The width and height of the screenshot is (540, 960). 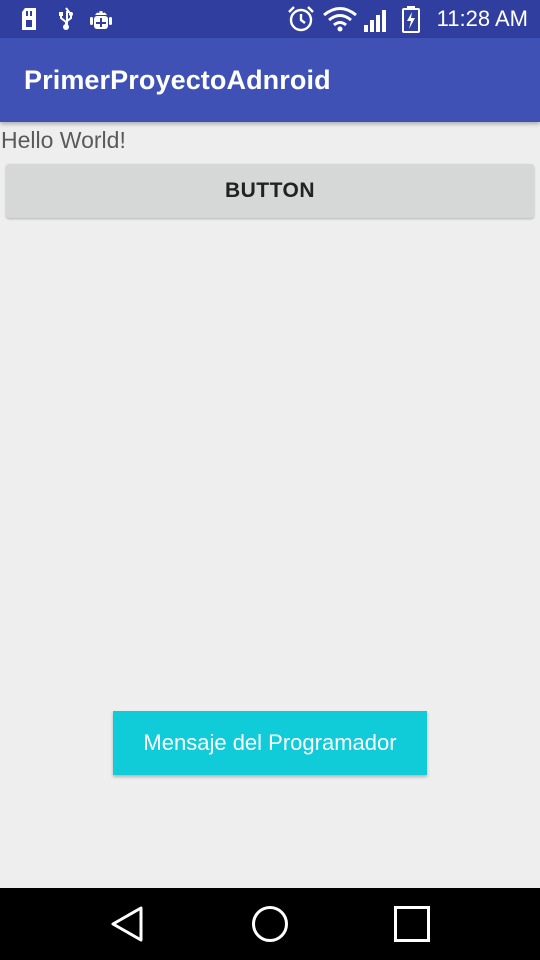 What do you see at coordinates (63, 140) in the screenshot?
I see `hello-text: Hello World!` at bounding box center [63, 140].